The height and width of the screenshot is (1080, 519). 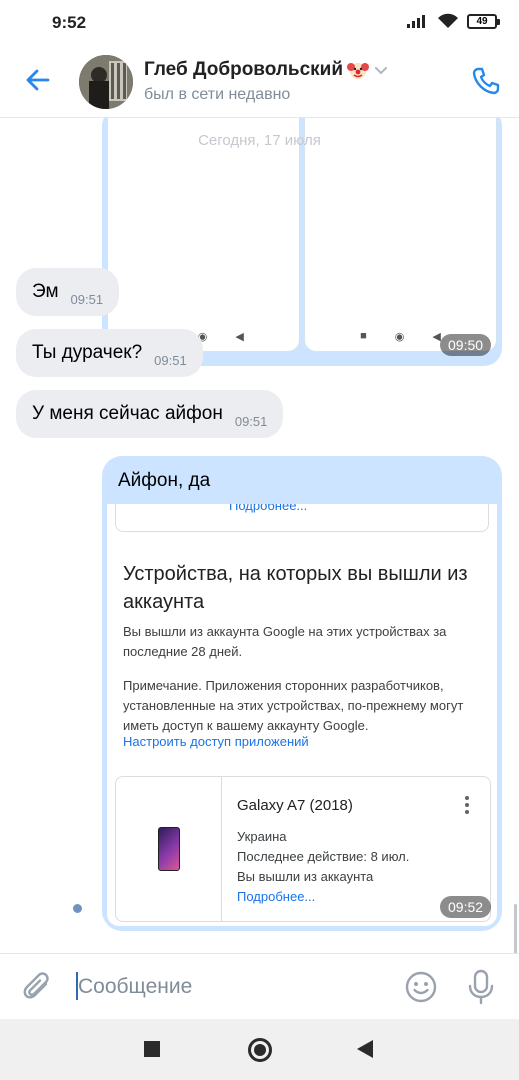 What do you see at coordinates (259, 82) in the screenshot?
I see `chat-header: Глеб Добровольский был в сети недавно` at bounding box center [259, 82].